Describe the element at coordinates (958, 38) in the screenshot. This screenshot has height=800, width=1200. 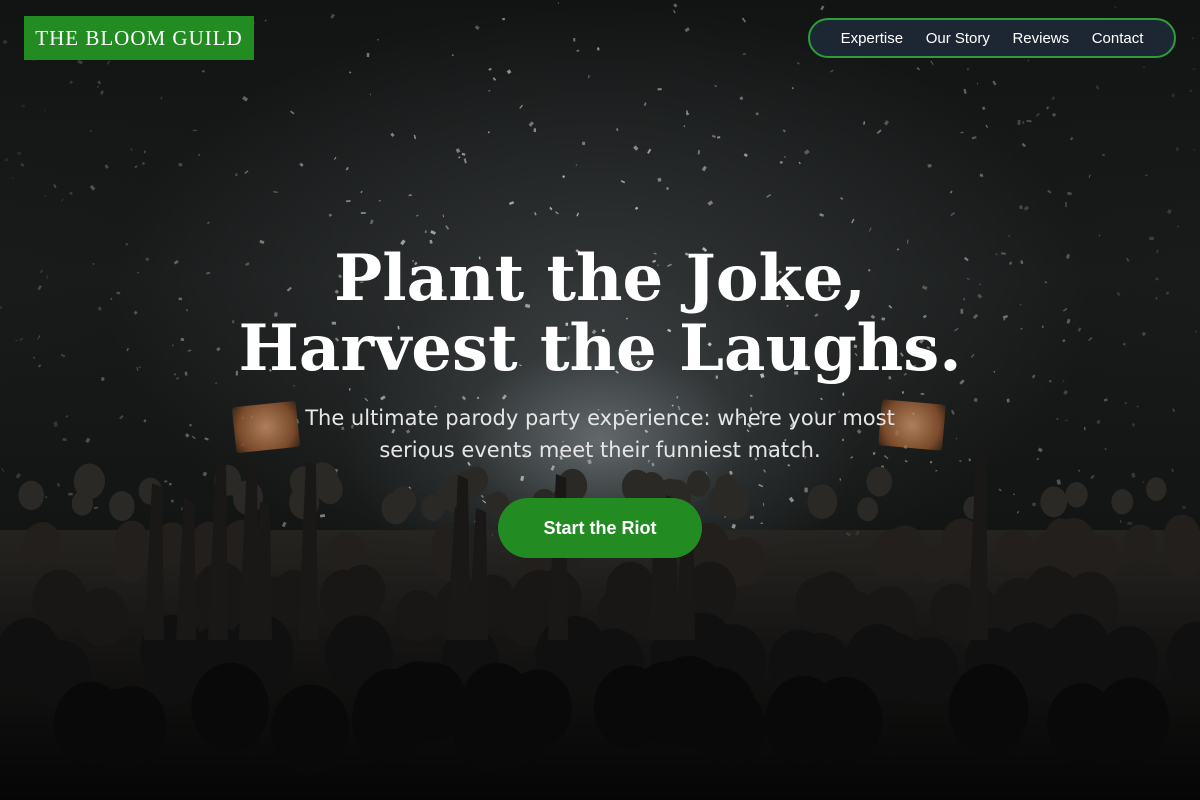
I see `nav-link-our-story: Our Story` at that location.